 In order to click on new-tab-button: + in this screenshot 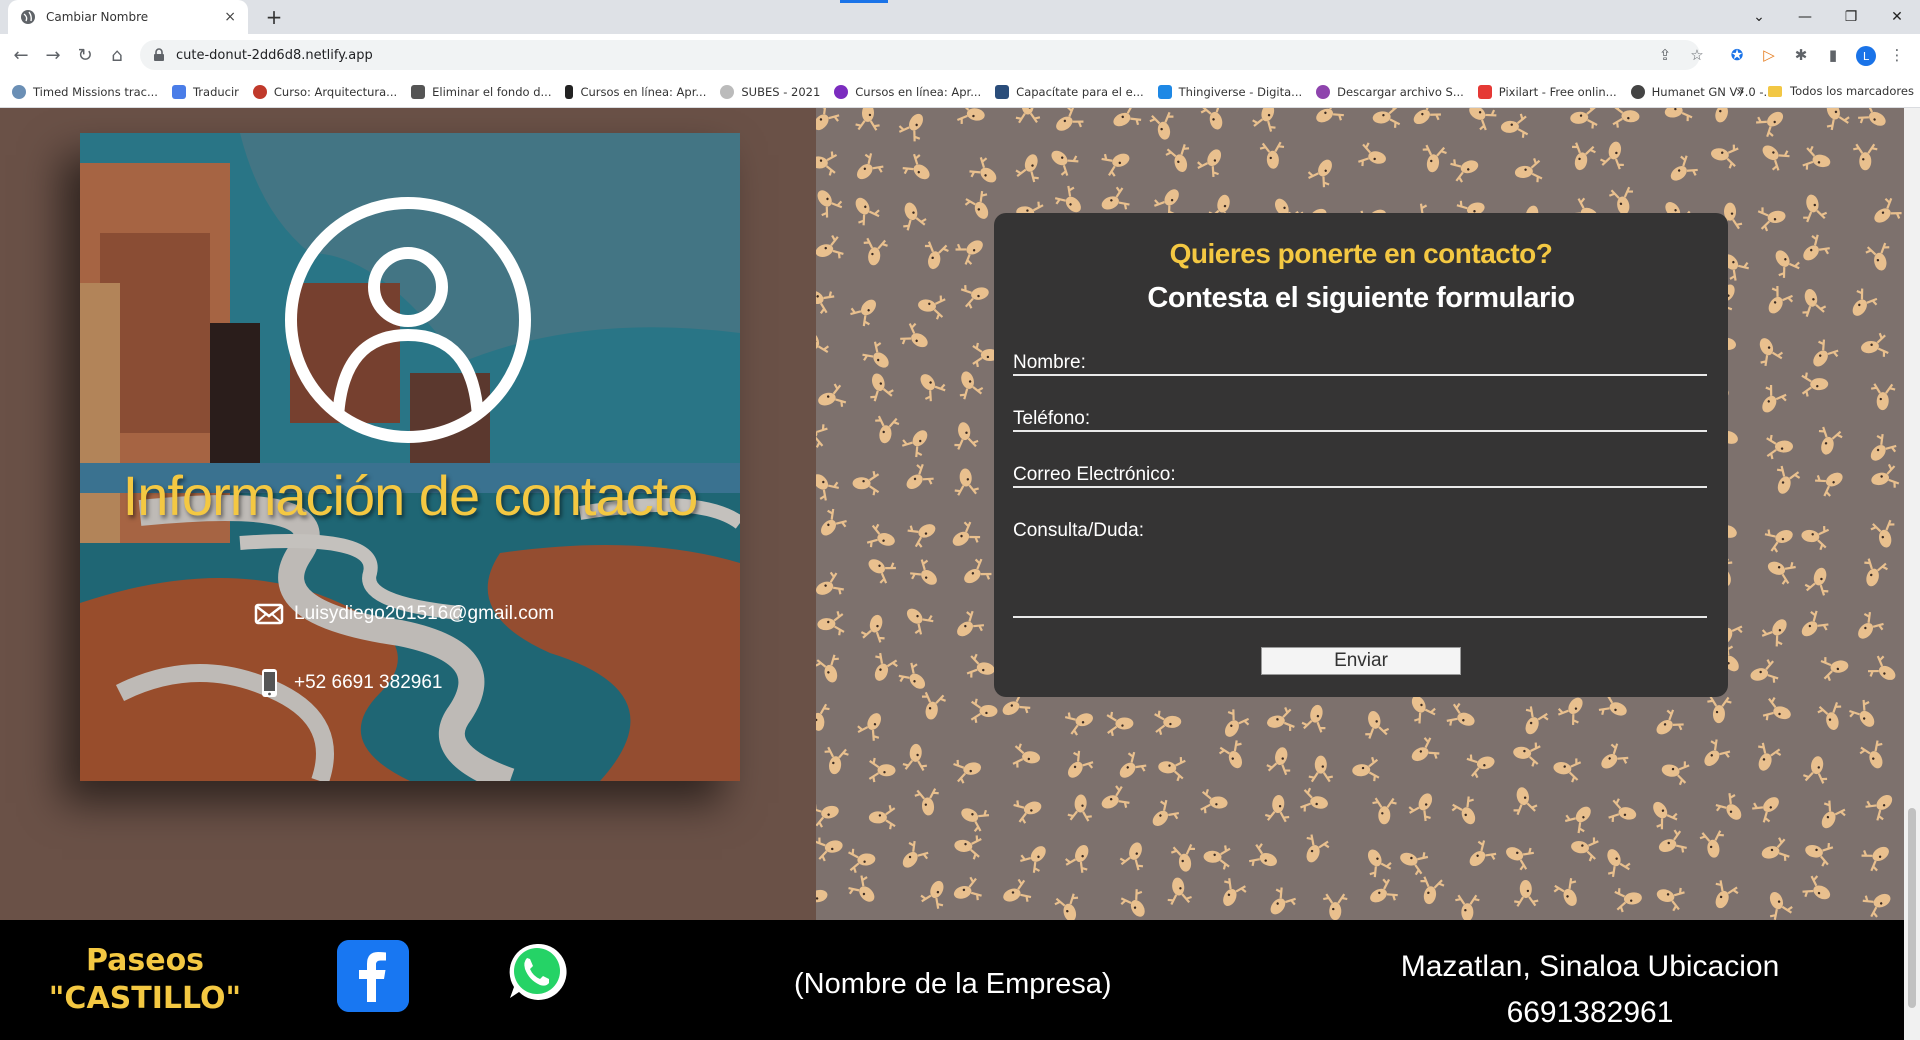, I will do `click(274, 17)`.